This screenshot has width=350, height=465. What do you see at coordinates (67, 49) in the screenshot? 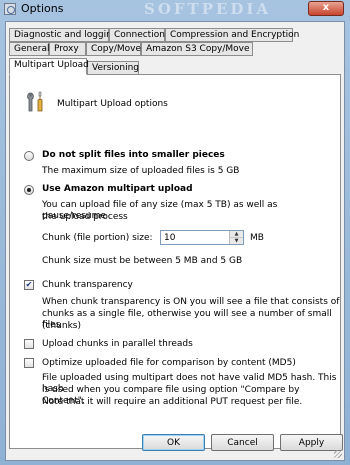
I see `tab-proxy: Proxy` at bounding box center [67, 49].